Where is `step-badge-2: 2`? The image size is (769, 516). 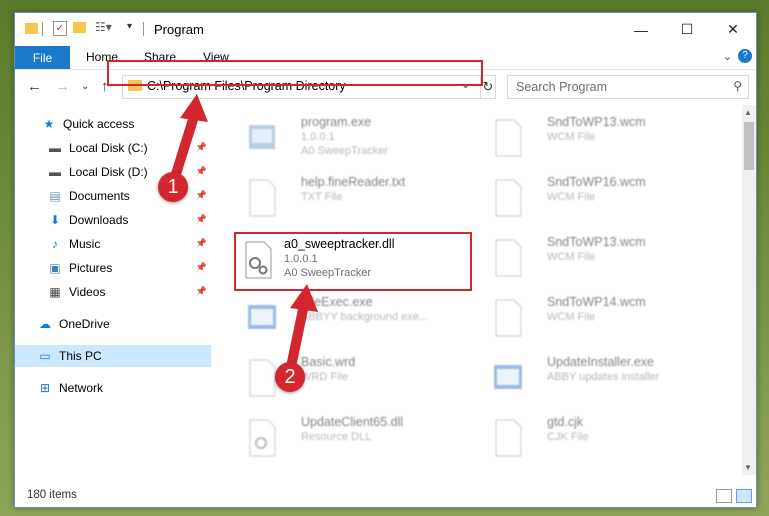 step-badge-2: 2 is located at coordinates (290, 377).